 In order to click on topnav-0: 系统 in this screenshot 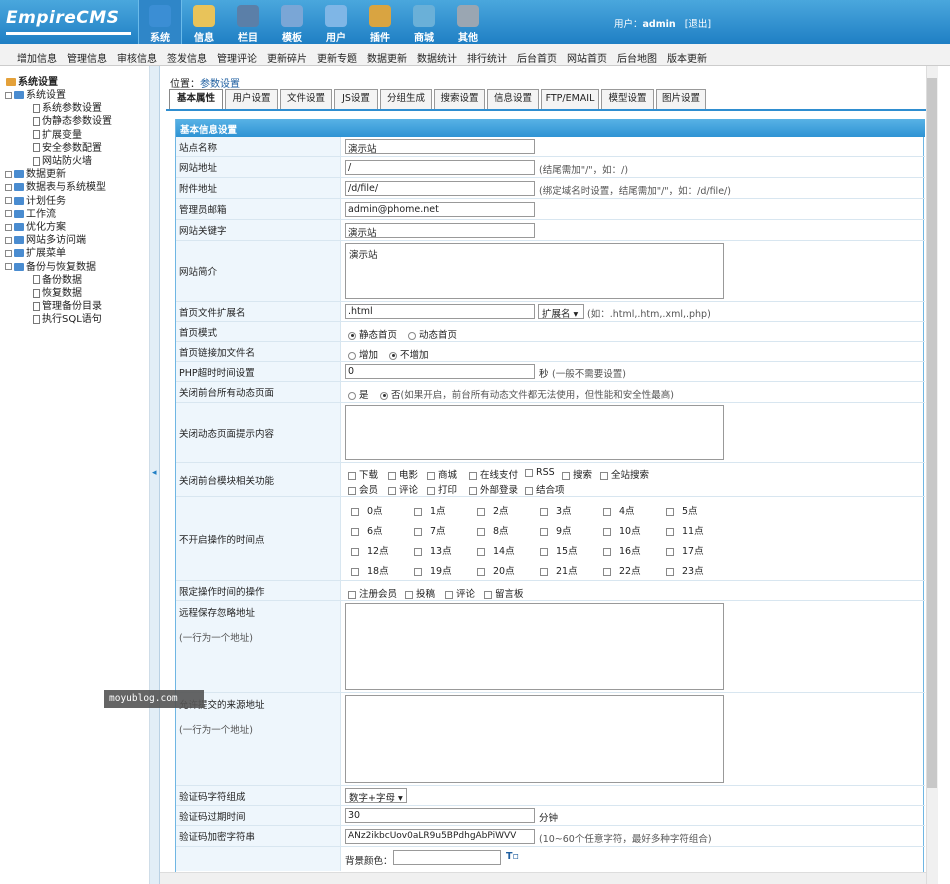, I will do `click(160, 22)`.